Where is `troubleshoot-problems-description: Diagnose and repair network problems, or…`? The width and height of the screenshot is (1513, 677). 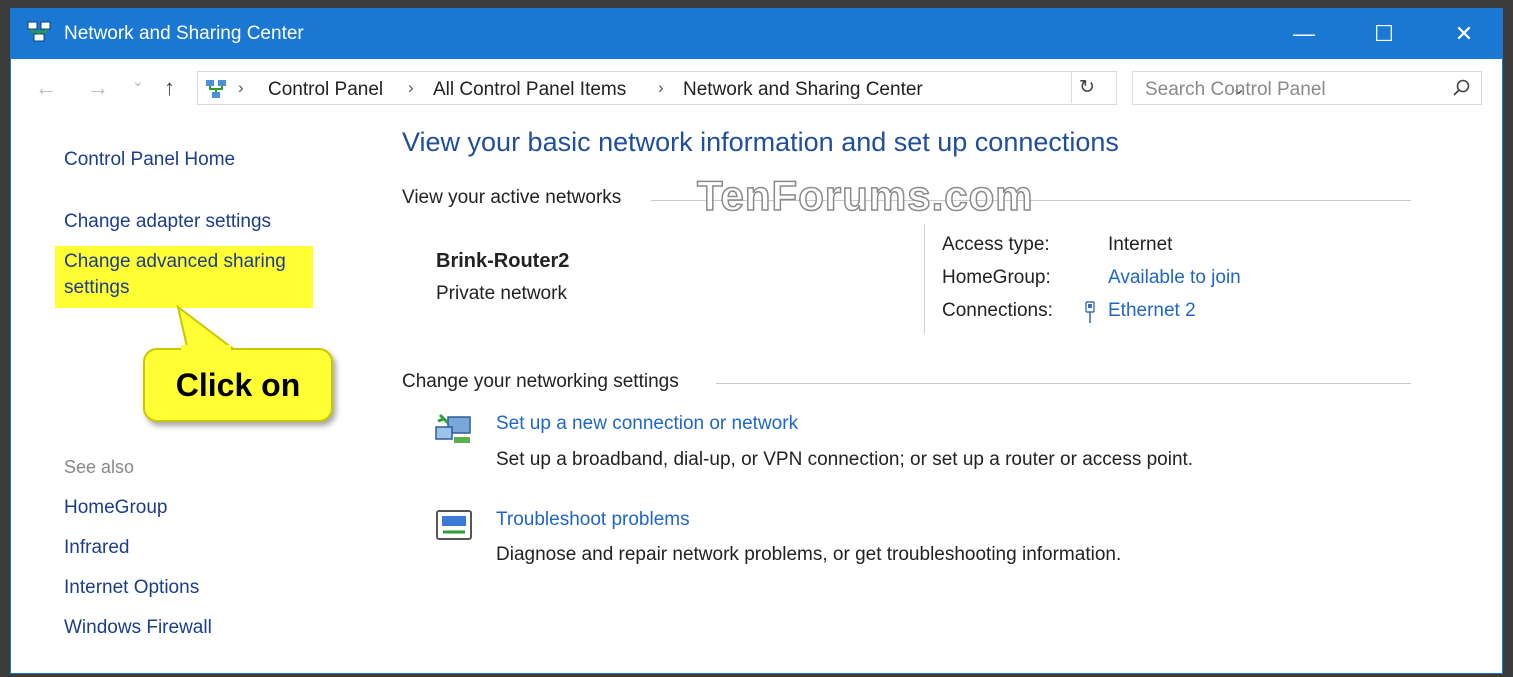
troubleshoot-problems-description: Diagnose and repair network problems, or… is located at coordinates (809, 554).